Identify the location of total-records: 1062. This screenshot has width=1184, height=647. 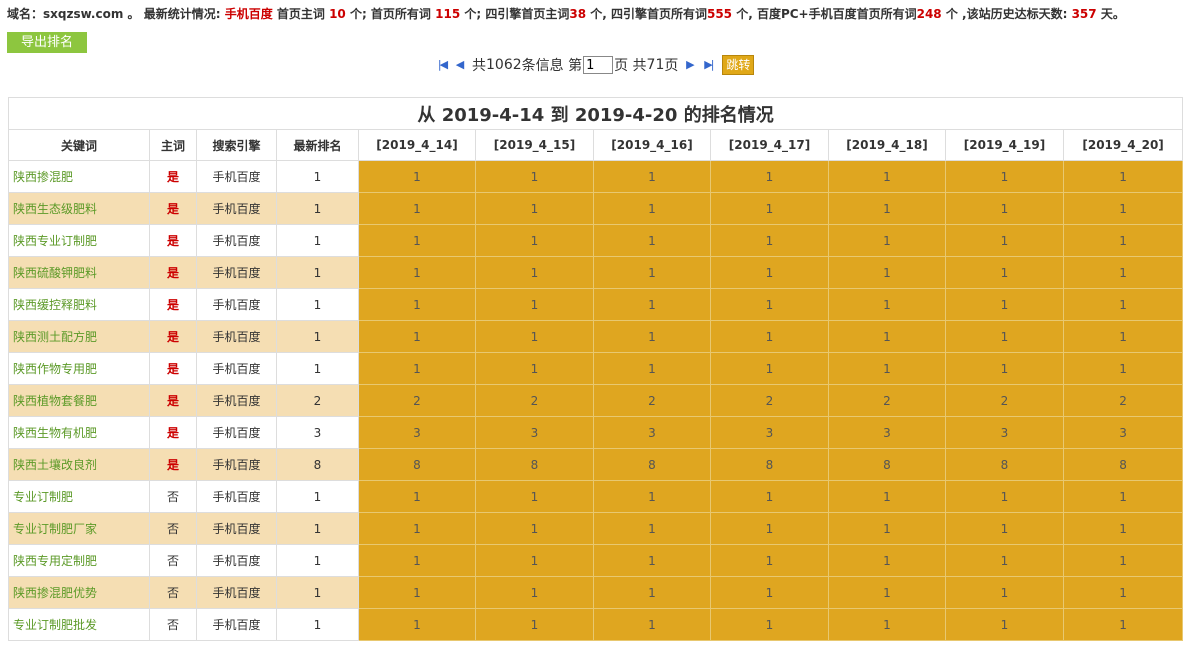
(504, 65).